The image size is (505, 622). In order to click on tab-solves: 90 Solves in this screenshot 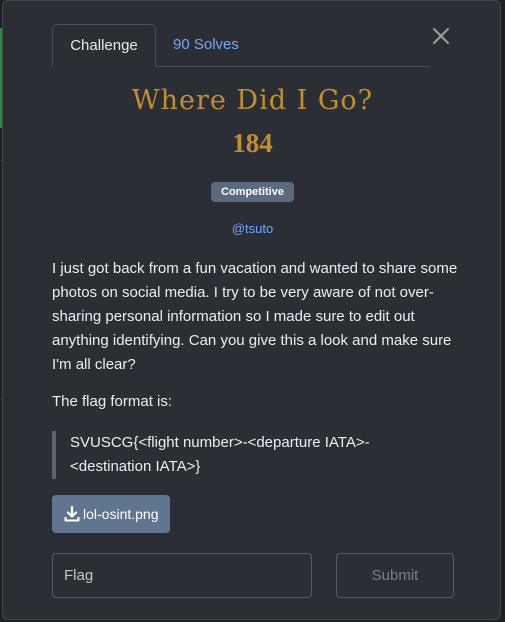, I will do `click(206, 45)`.